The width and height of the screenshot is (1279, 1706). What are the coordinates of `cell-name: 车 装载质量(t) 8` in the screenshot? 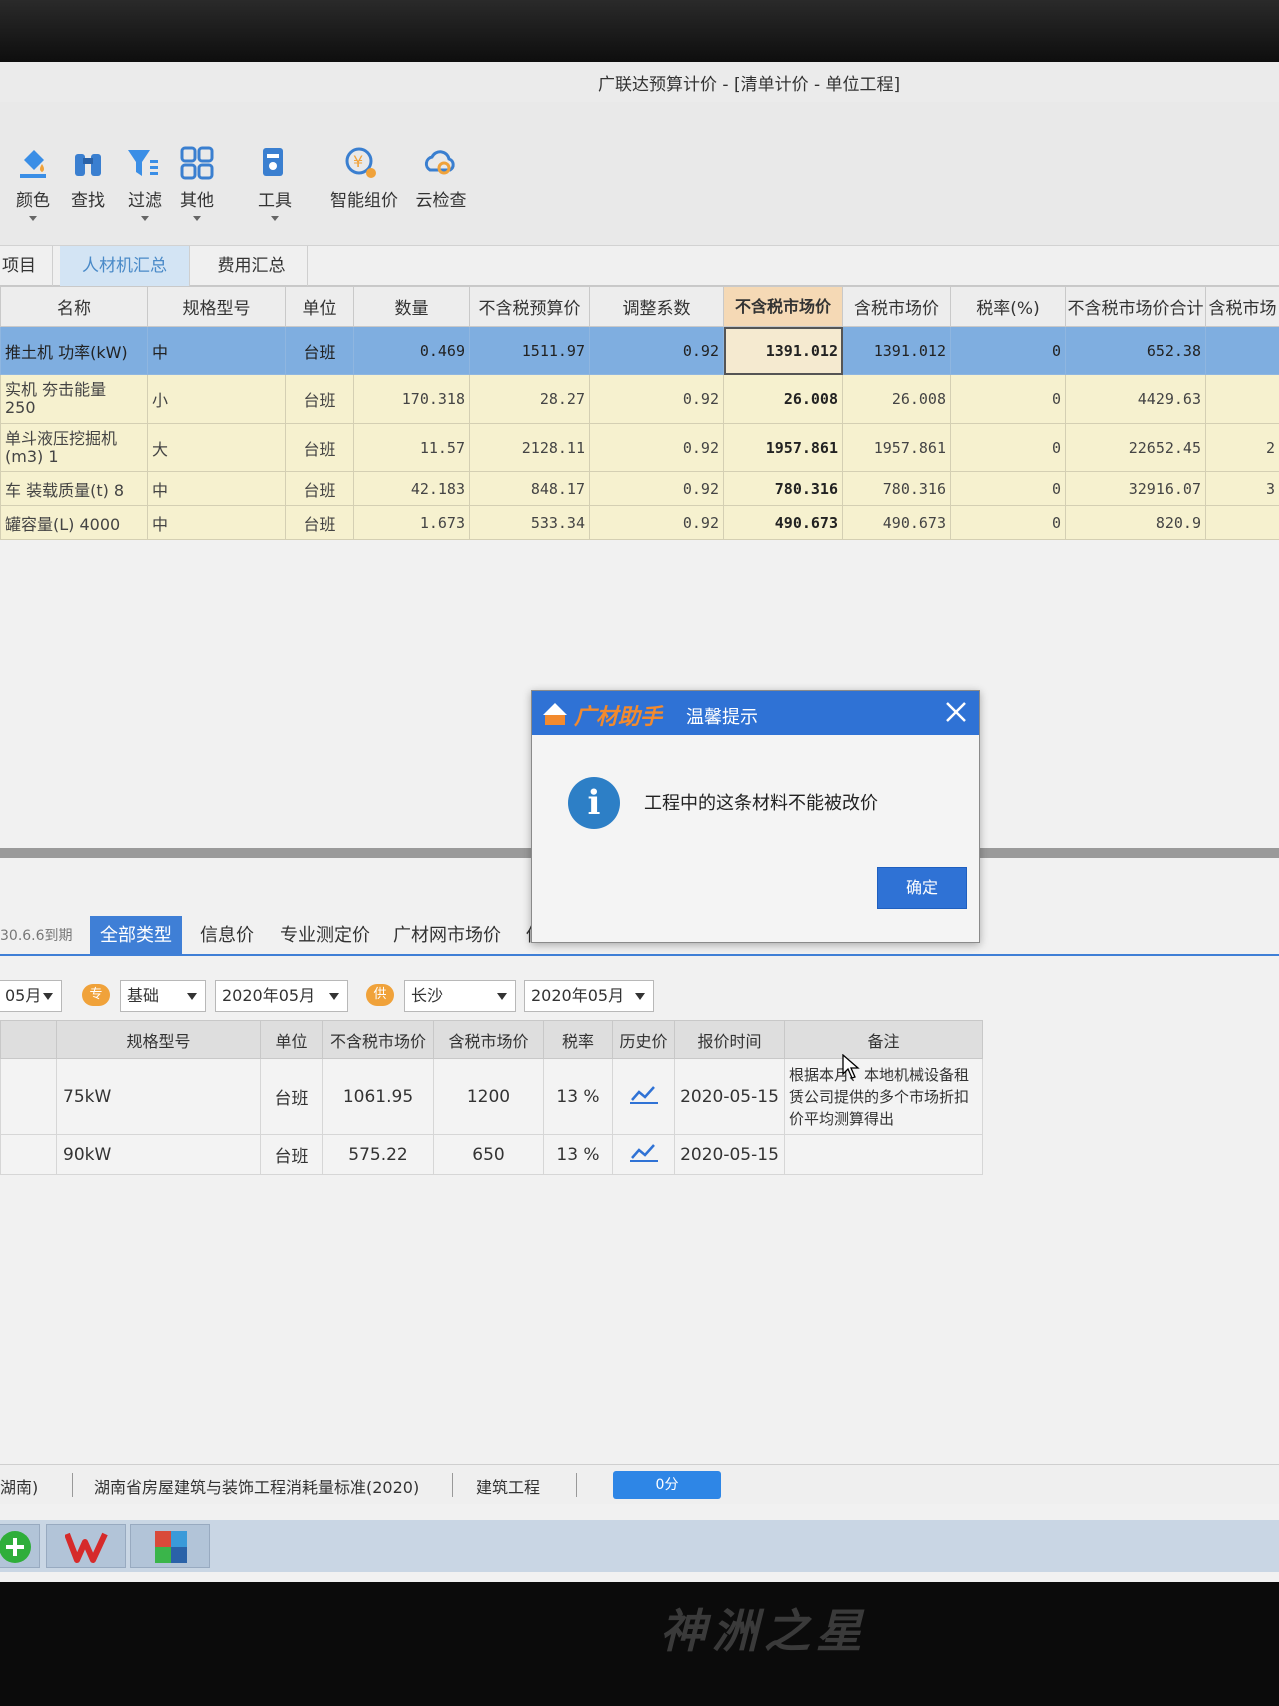 It's located at (74, 488).